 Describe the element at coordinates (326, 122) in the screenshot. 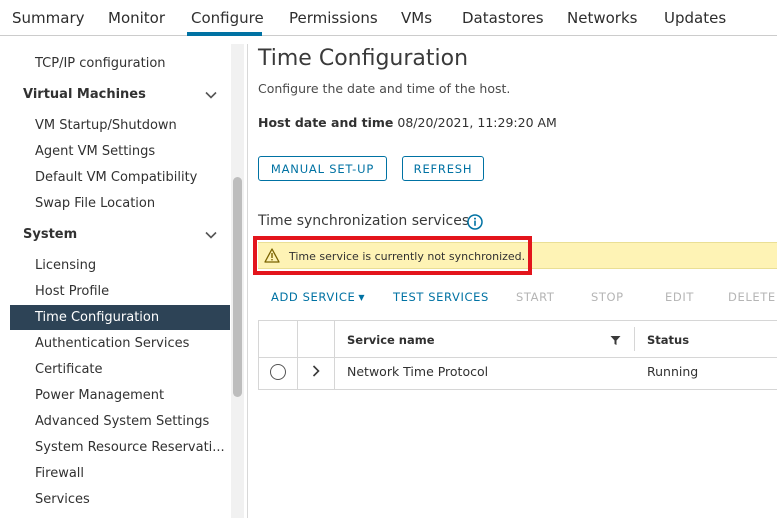

I see `host-date-time-label: Host date and time` at that location.